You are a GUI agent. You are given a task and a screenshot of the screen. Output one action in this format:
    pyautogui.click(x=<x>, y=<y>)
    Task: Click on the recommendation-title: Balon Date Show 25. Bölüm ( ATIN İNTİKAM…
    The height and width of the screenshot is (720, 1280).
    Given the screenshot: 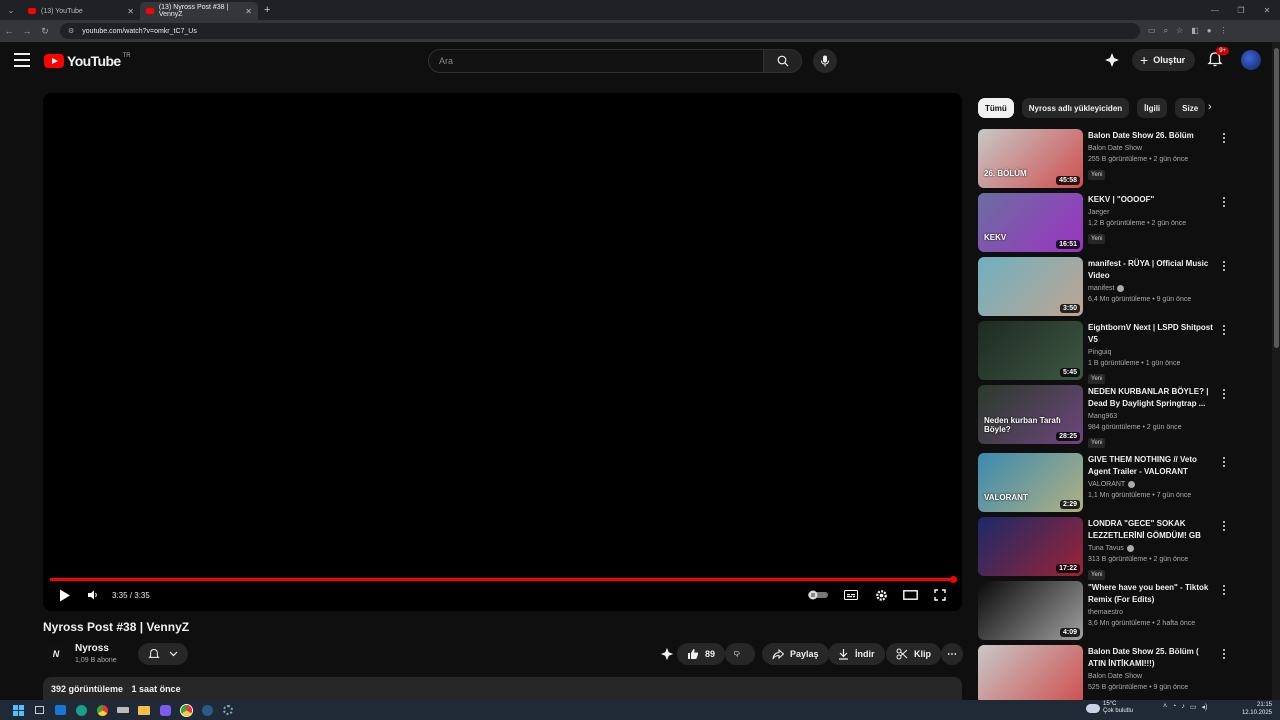 What is the action you would take?
    pyautogui.click(x=1152, y=658)
    